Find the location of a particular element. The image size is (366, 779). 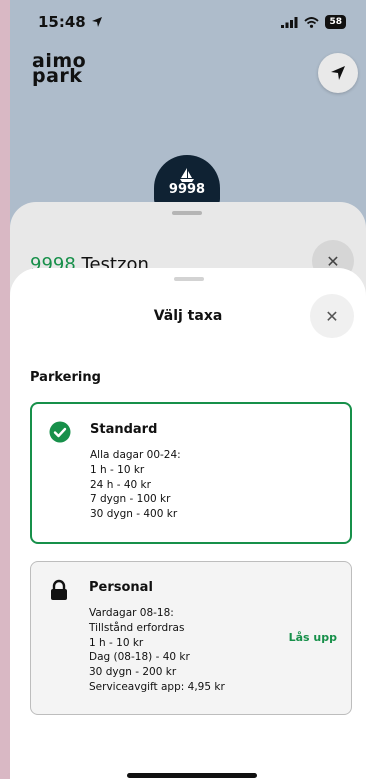

status-icons: 58 is located at coordinates (313, 22).